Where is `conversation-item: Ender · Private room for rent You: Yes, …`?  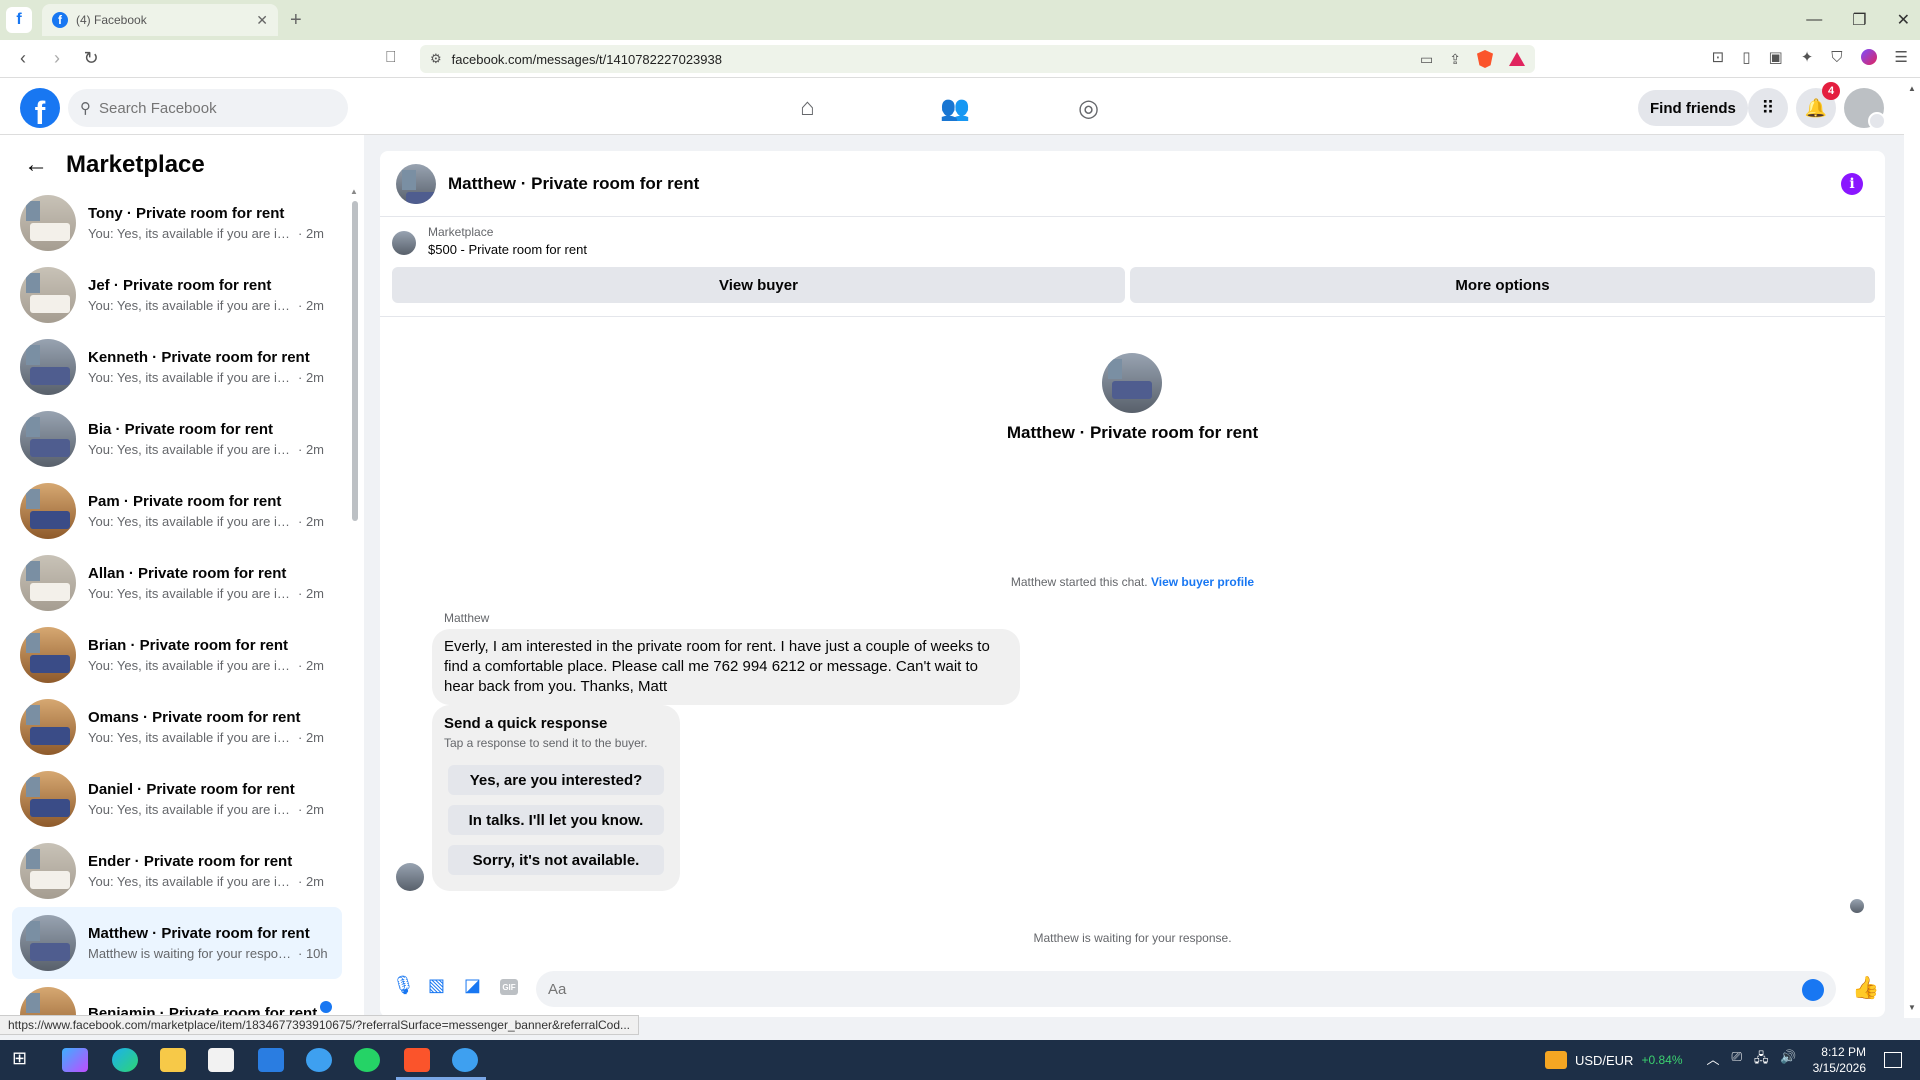 conversation-item: Ender · Private room for rent You: Yes, … is located at coordinates (177, 871).